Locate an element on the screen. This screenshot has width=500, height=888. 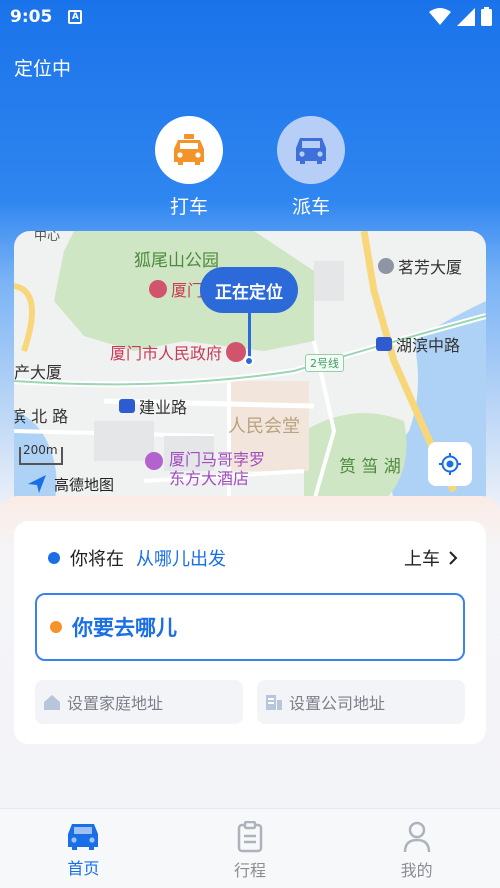
status-time: 9:05 is located at coordinates (31, 17).